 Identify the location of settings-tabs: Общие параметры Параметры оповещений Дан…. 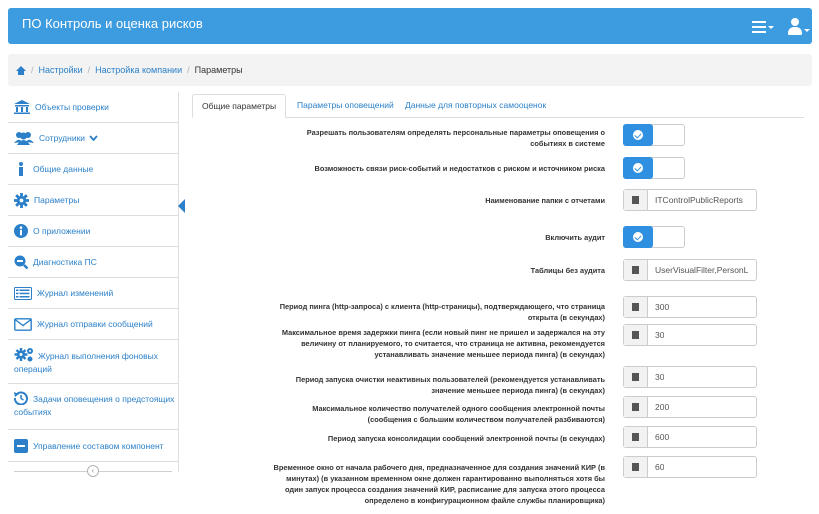
(498, 106).